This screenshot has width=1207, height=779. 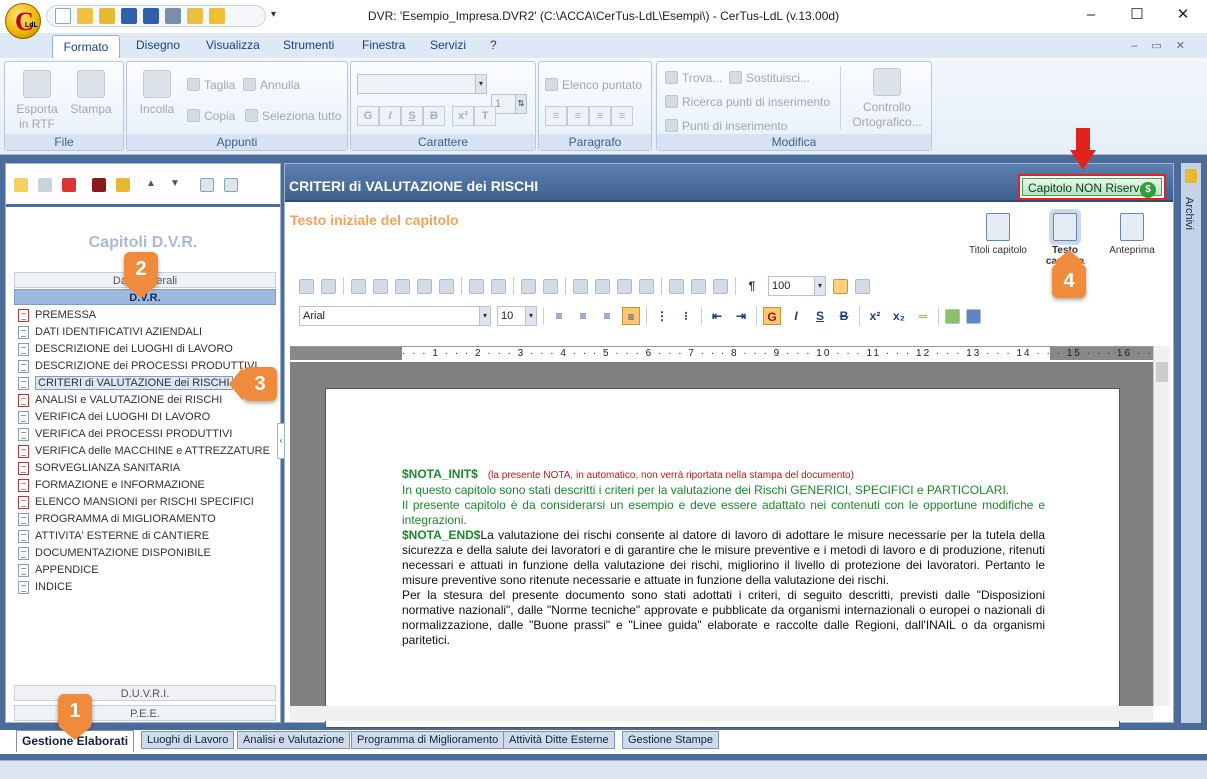 I want to click on view-titoli-button: Titoli capitolo, so click(x=998, y=238).